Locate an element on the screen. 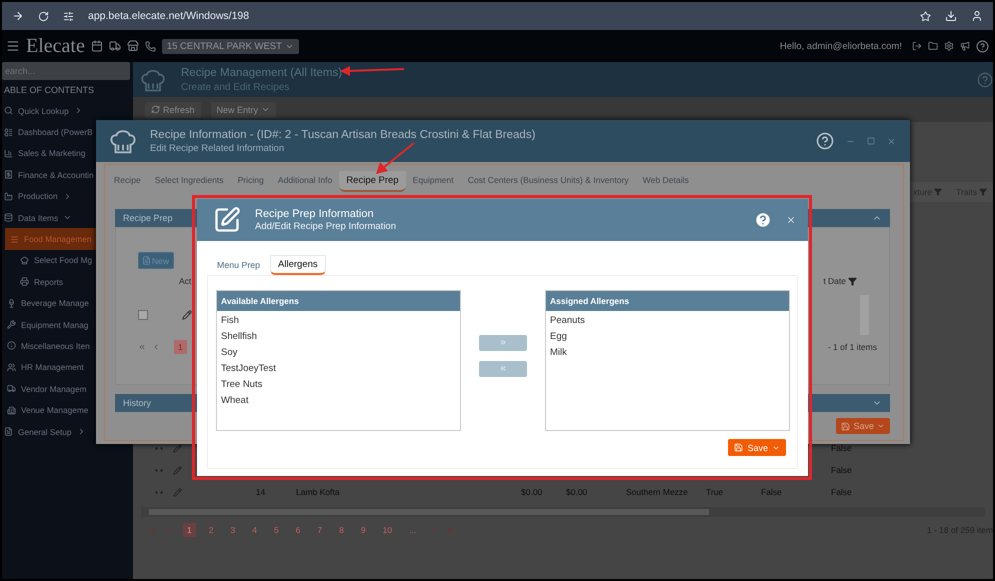 The width and height of the screenshot is (995, 581). new-entry-dropdown: New Entry is located at coordinates (243, 110).